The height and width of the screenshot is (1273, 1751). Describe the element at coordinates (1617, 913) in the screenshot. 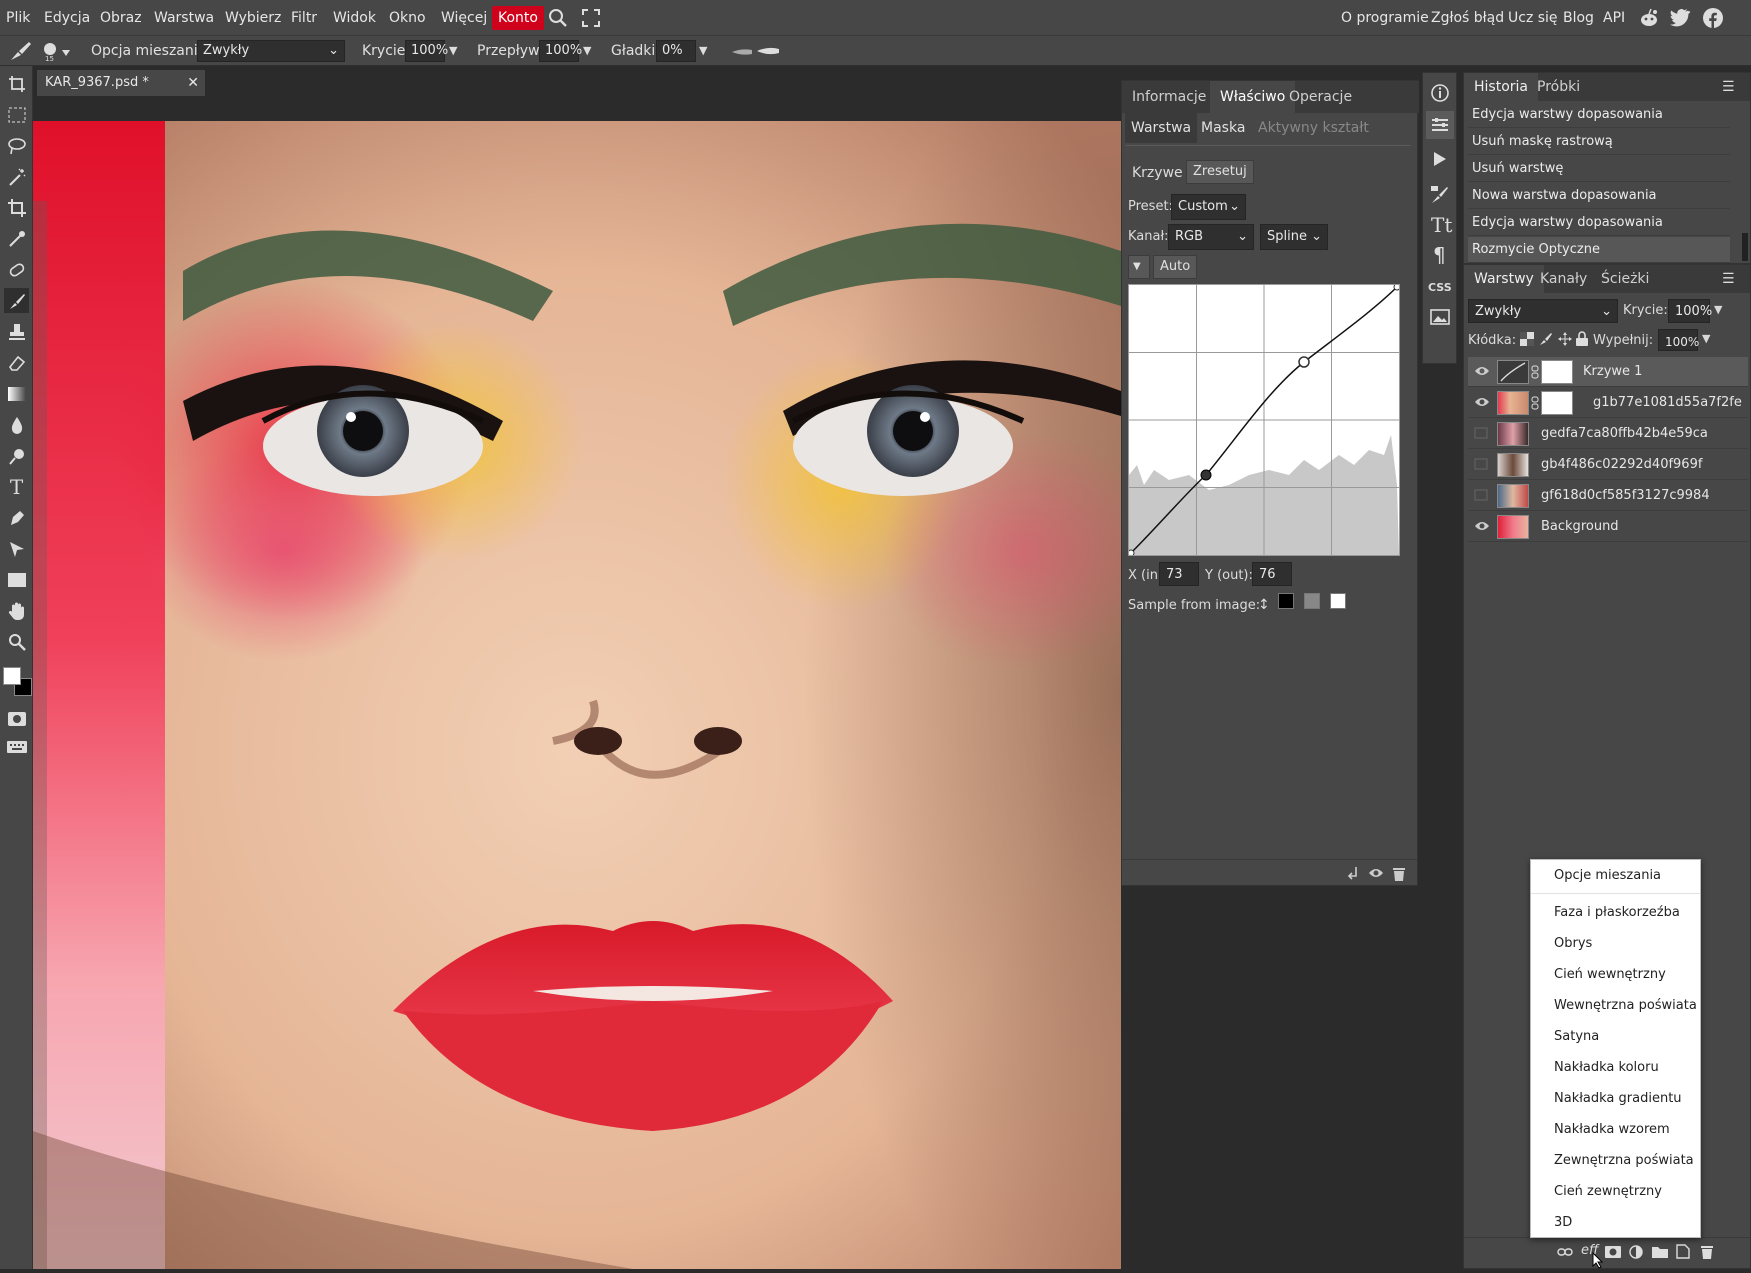

I see `menu-item-bevel-emboss: Faza i płaskorzeźba` at that location.